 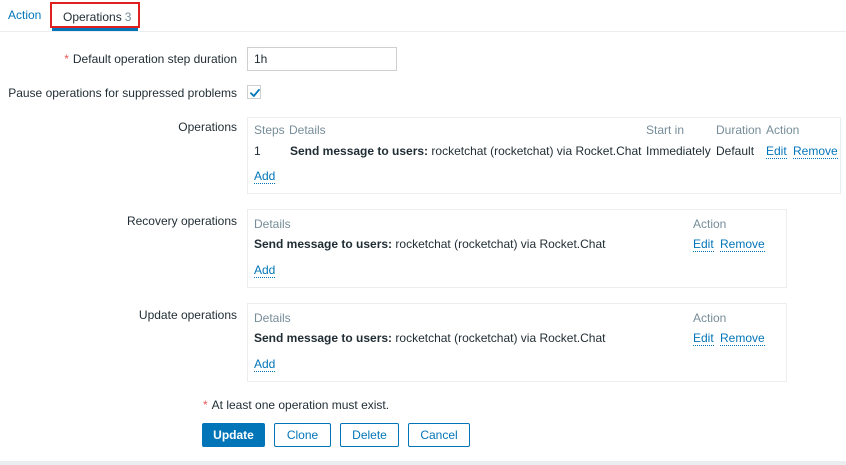 What do you see at coordinates (665, 130) in the screenshot?
I see `col-start-in: Start in` at bounding box center [665, 130].